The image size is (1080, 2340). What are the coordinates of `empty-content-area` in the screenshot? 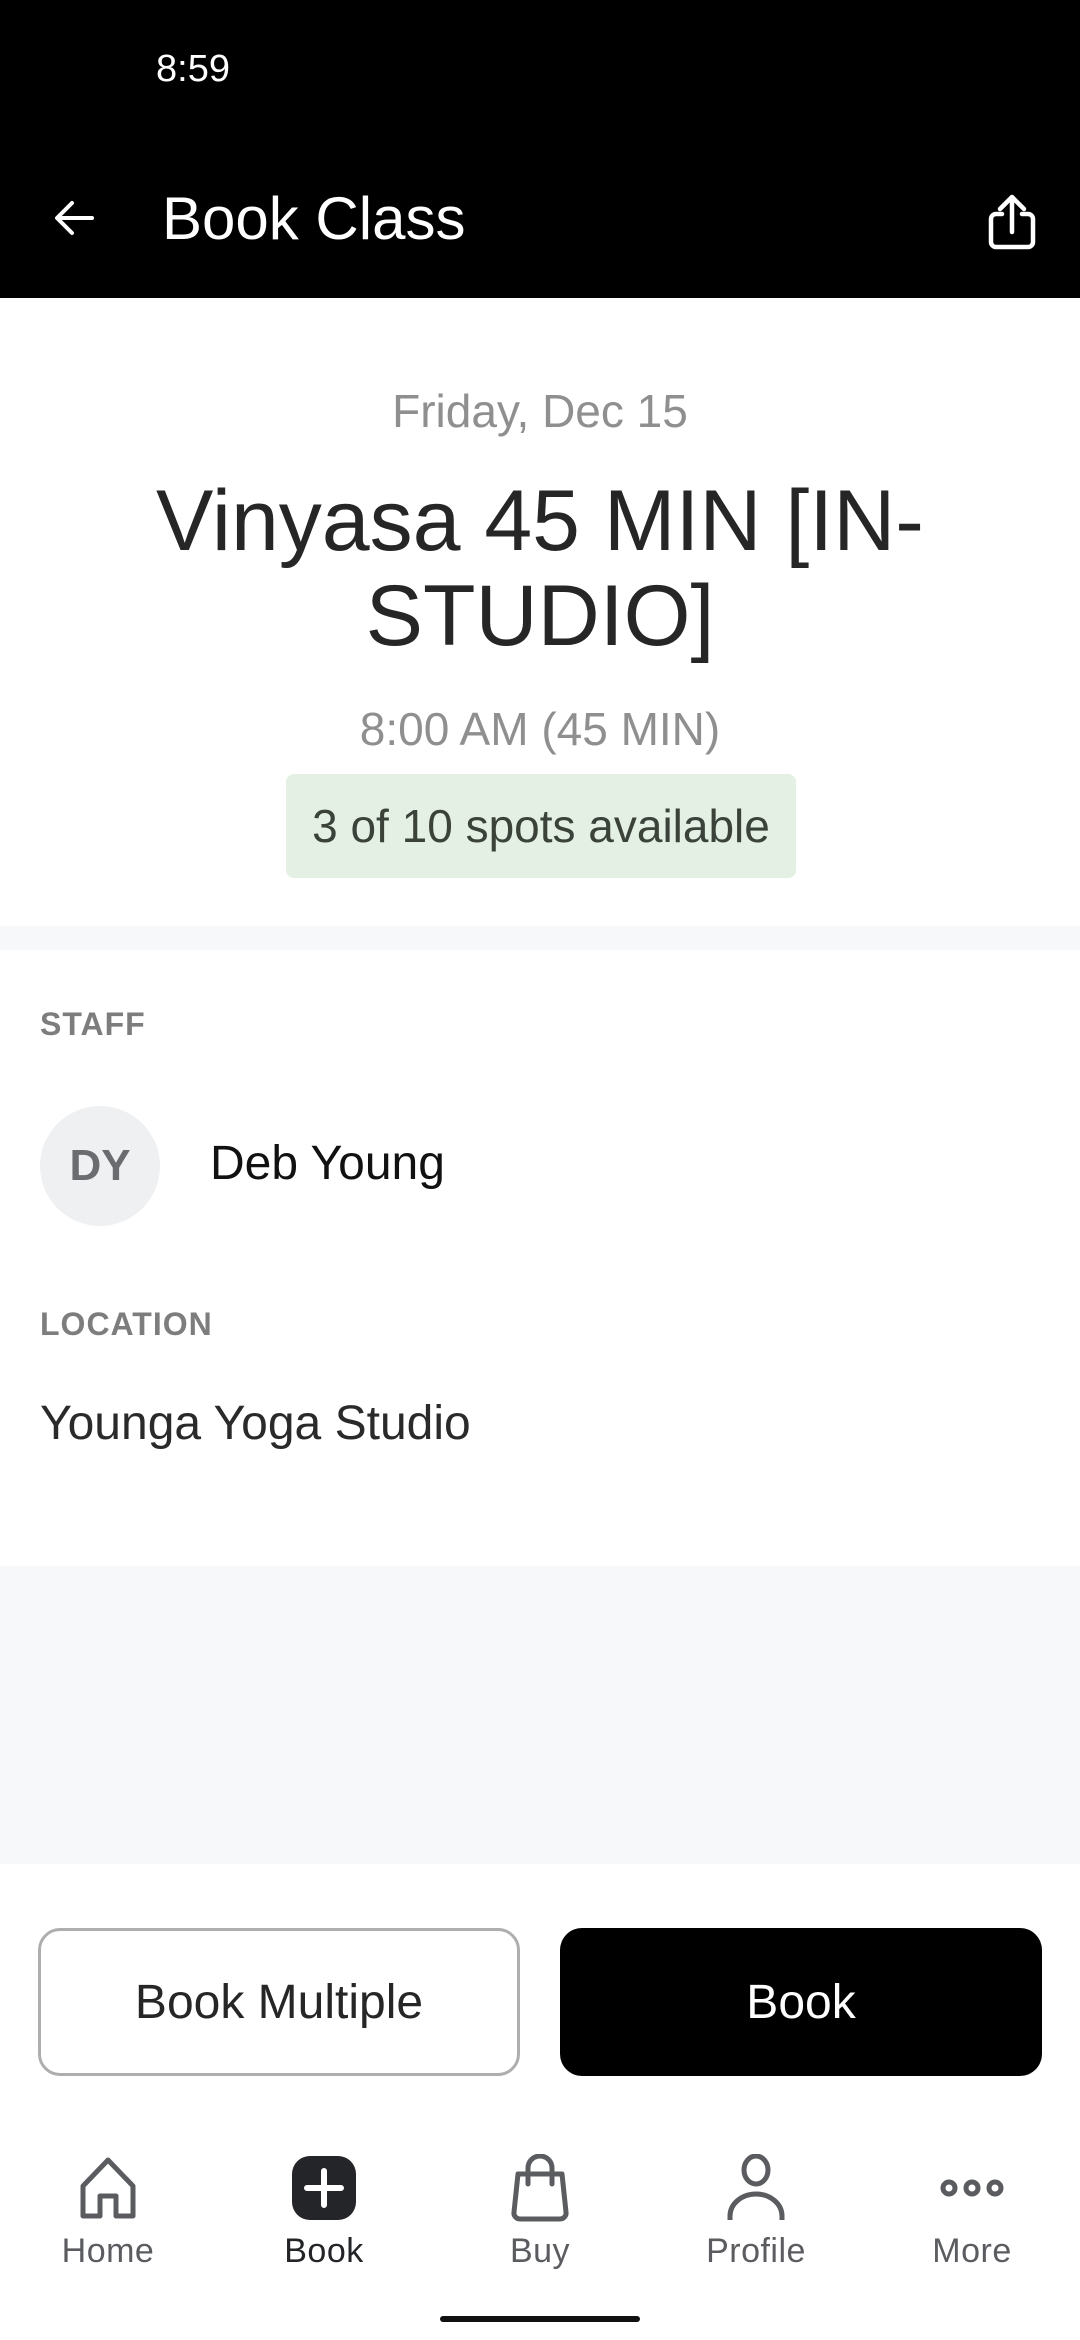 It's located at (540, 1715).